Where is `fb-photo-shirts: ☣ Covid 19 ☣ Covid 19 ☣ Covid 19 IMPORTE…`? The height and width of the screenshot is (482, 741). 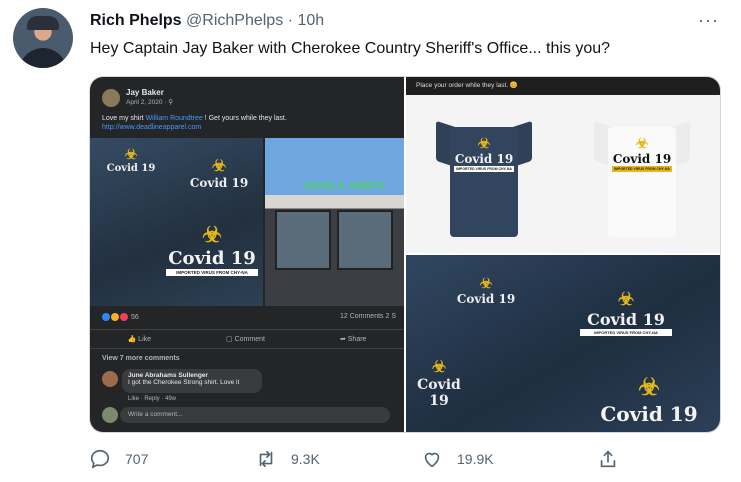
fb-photo-shirts: ☣ Covid 19 ☣ Covid 19 ☣ Covid 19 IMPORTE… is located at coordinates (176, 222).